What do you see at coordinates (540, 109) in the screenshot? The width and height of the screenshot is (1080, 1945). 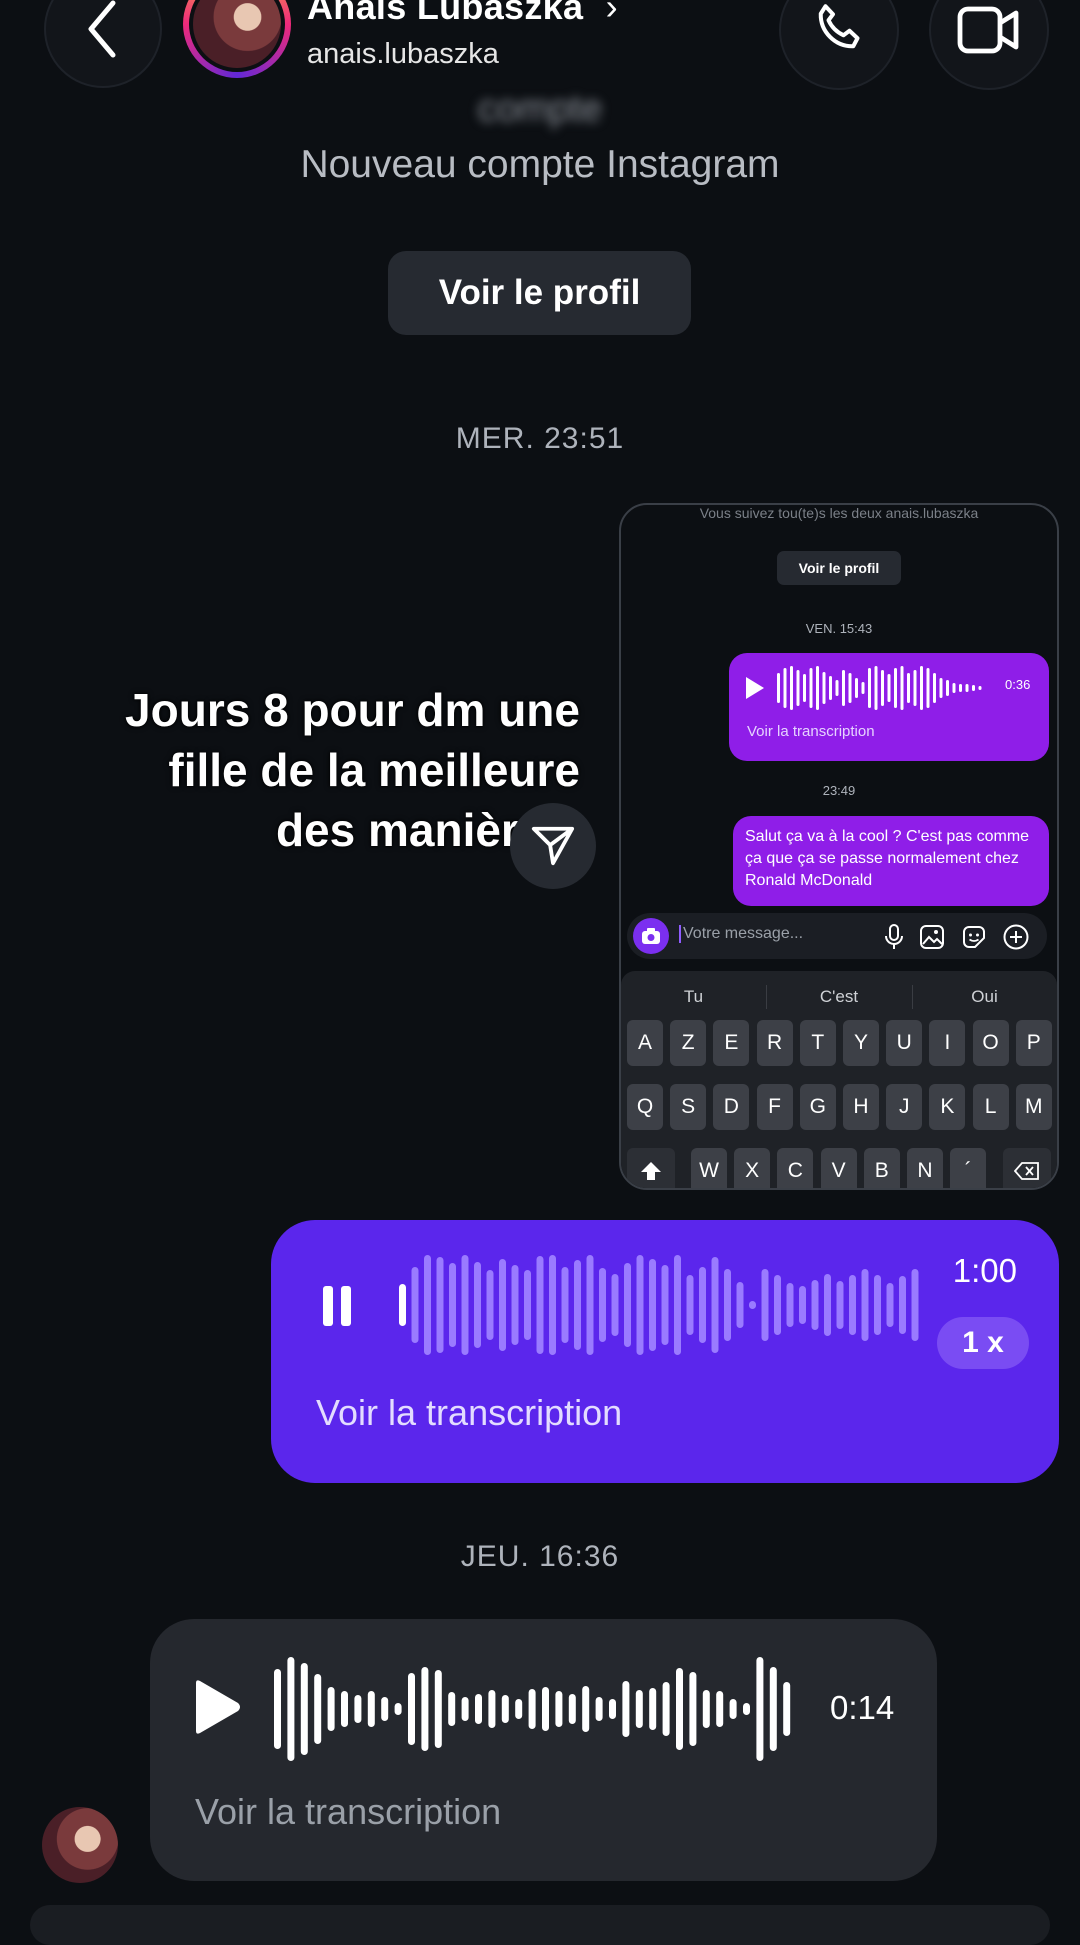 I see `blurred-account-text: compte` at bounding box center [540, 109].